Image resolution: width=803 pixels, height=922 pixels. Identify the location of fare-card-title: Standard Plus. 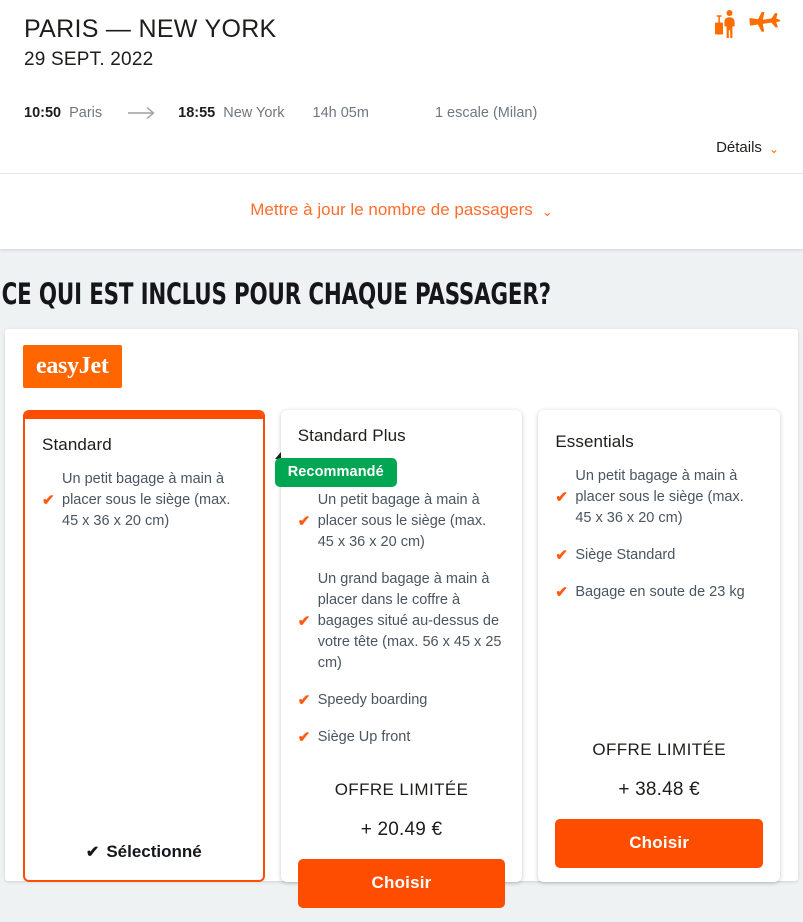
(351, 436).